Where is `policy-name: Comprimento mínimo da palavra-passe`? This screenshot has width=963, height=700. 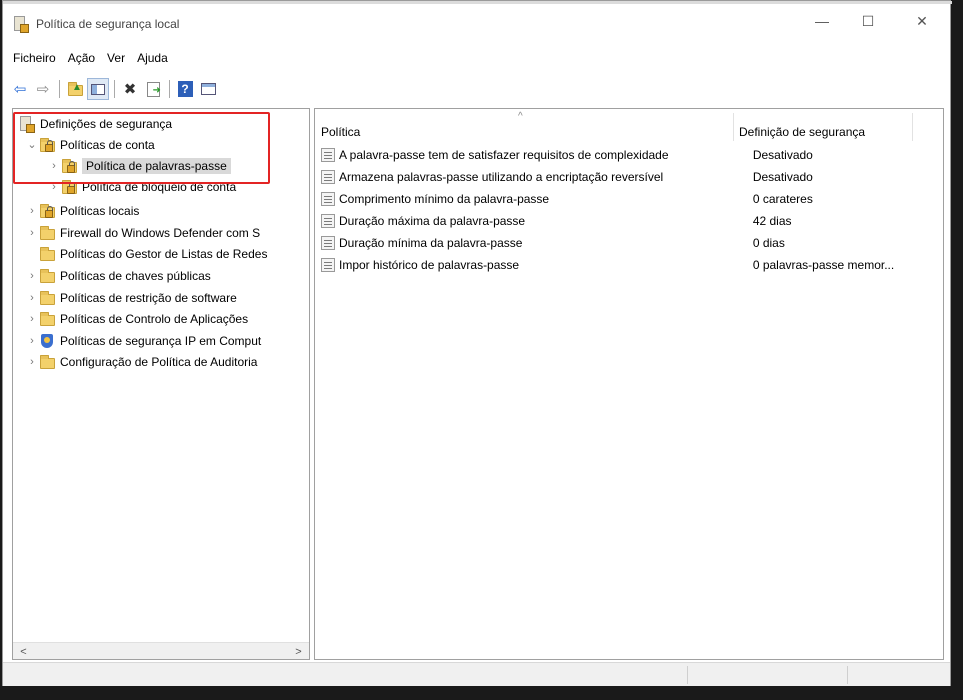
policy-name: Comprimento mínimo da palavra-passe is located at coordinates (444, 199).